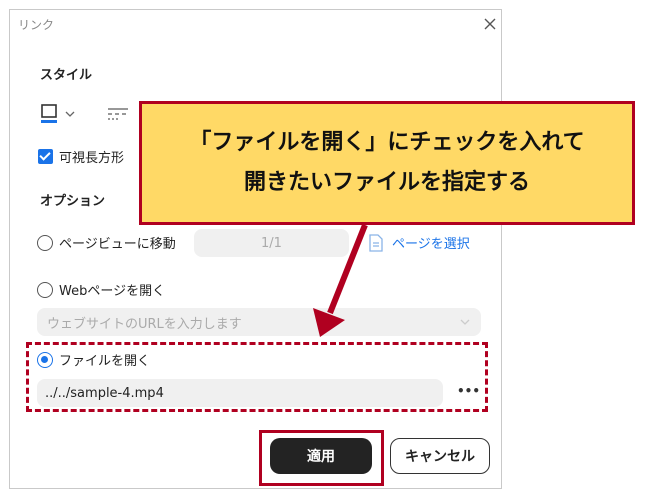  What do you see at coordinates (340, 280) in the screenshot?
I see `annotation-arrow` at bounding box center [340, 280].